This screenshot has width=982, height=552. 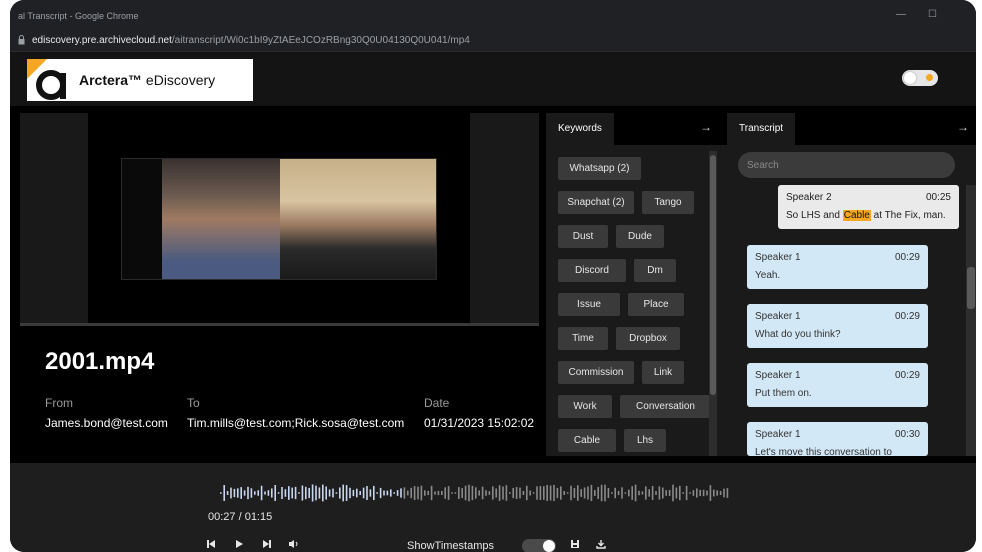 I want to click on volume-icon, so click(x=294, y=544).